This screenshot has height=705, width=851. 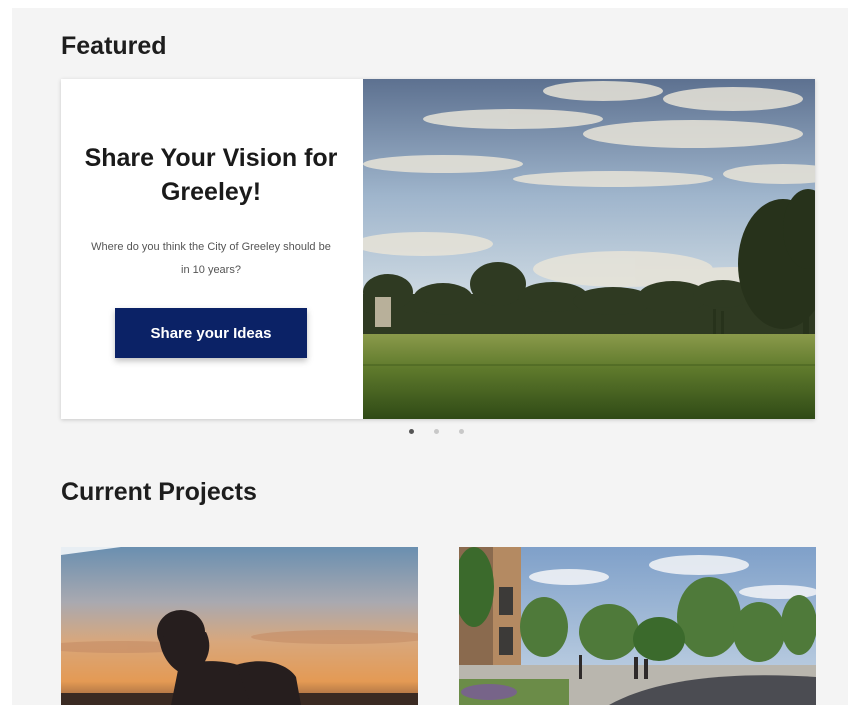 What do you see at coordinates (114, 46) in the screenshot?
I see `featured-section-title: Featured` at bounding box center [114, 46].